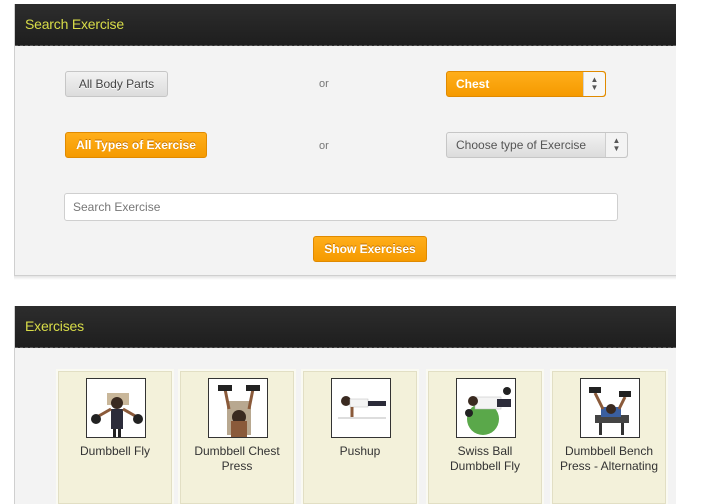 The width and height of the screenshot is (721, 504). Describe the element at coordinates (116, 84) in the screenshot. I see `all-body-parts-button: All Body Parts` at that location.